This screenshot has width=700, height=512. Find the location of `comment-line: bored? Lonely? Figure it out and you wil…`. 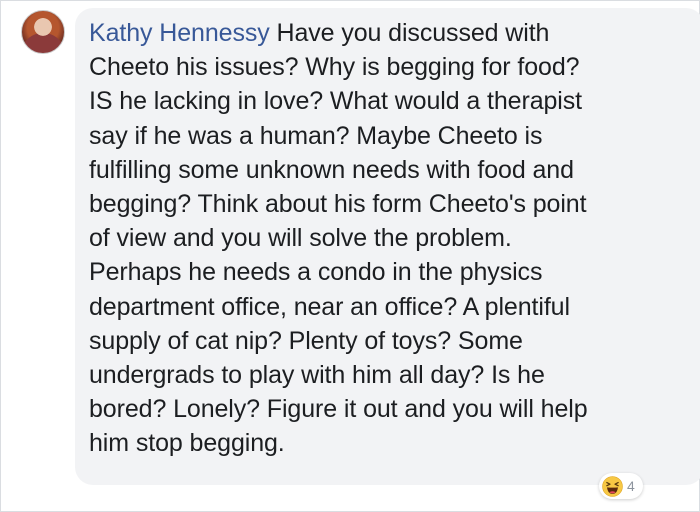

comment-line: bored? Lonely? Figure it out and you wil… is located at coordinates (338, 409).